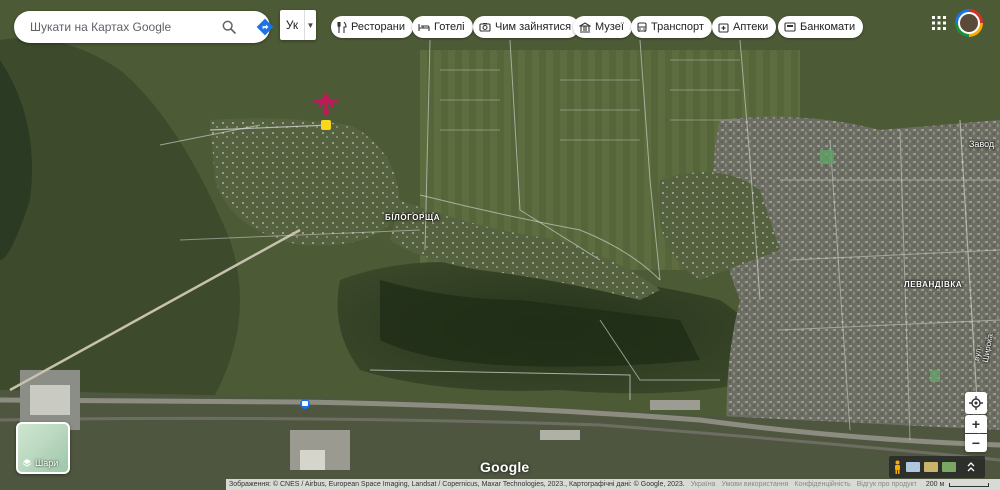 This screenshot has height=490, width=1000. Describe the element at coordinates (585, 27) in the screenshot. I see `museum-icon` at that location.